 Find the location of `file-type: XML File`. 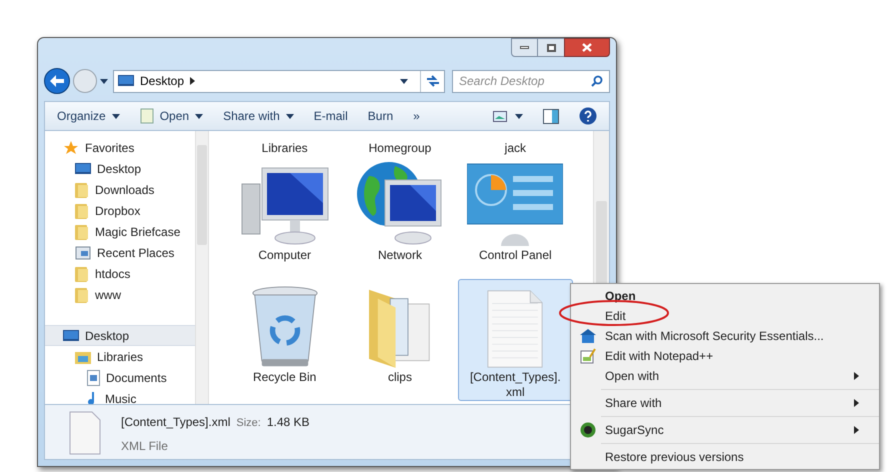

file-type: XML File is located at coordinates (145, 446).